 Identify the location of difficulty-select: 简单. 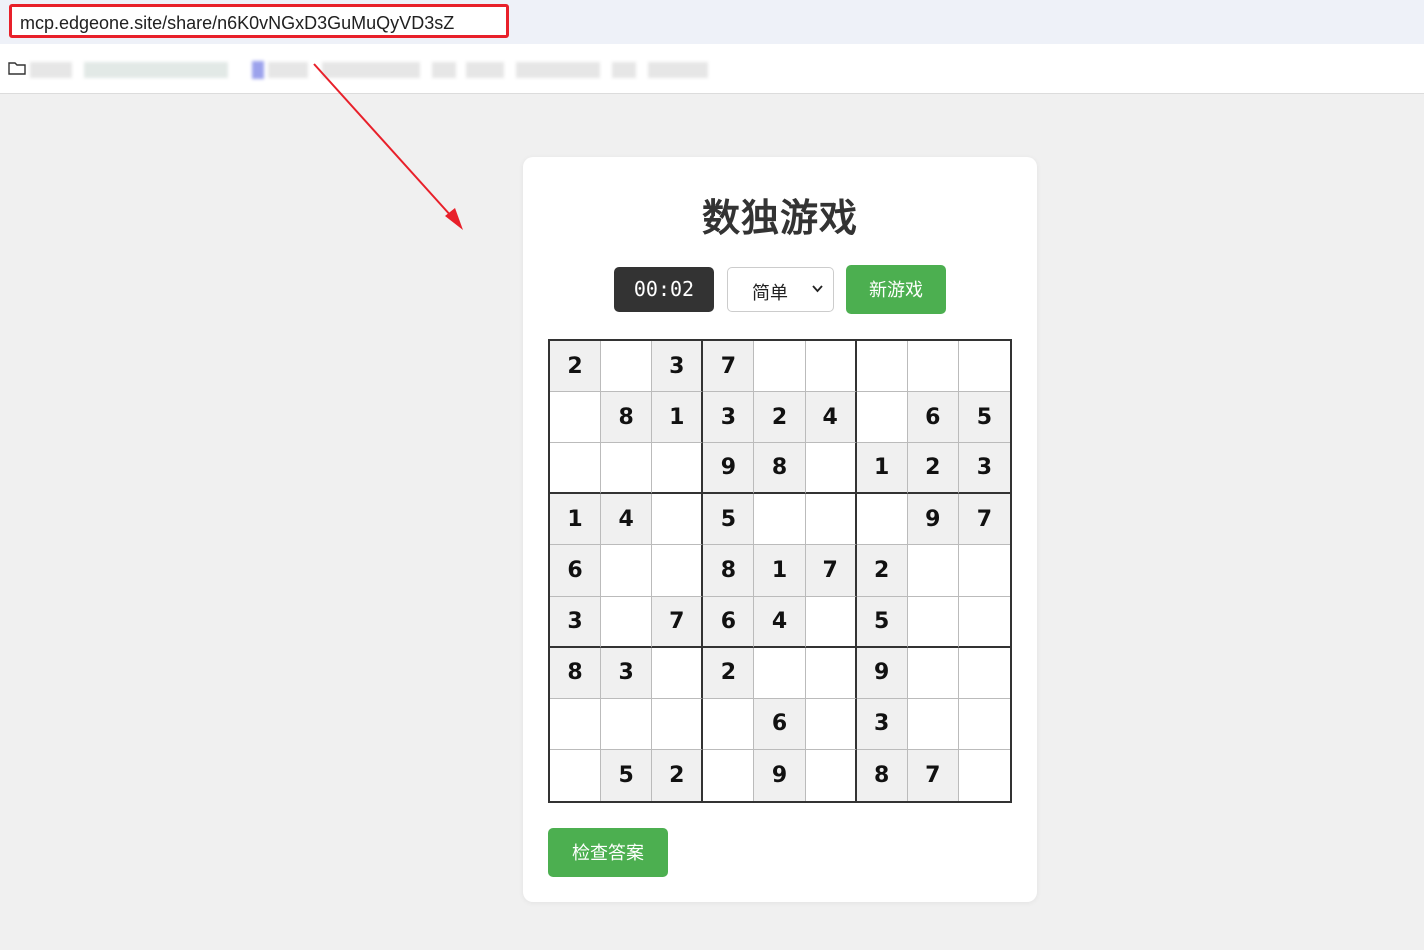
(780, 289).